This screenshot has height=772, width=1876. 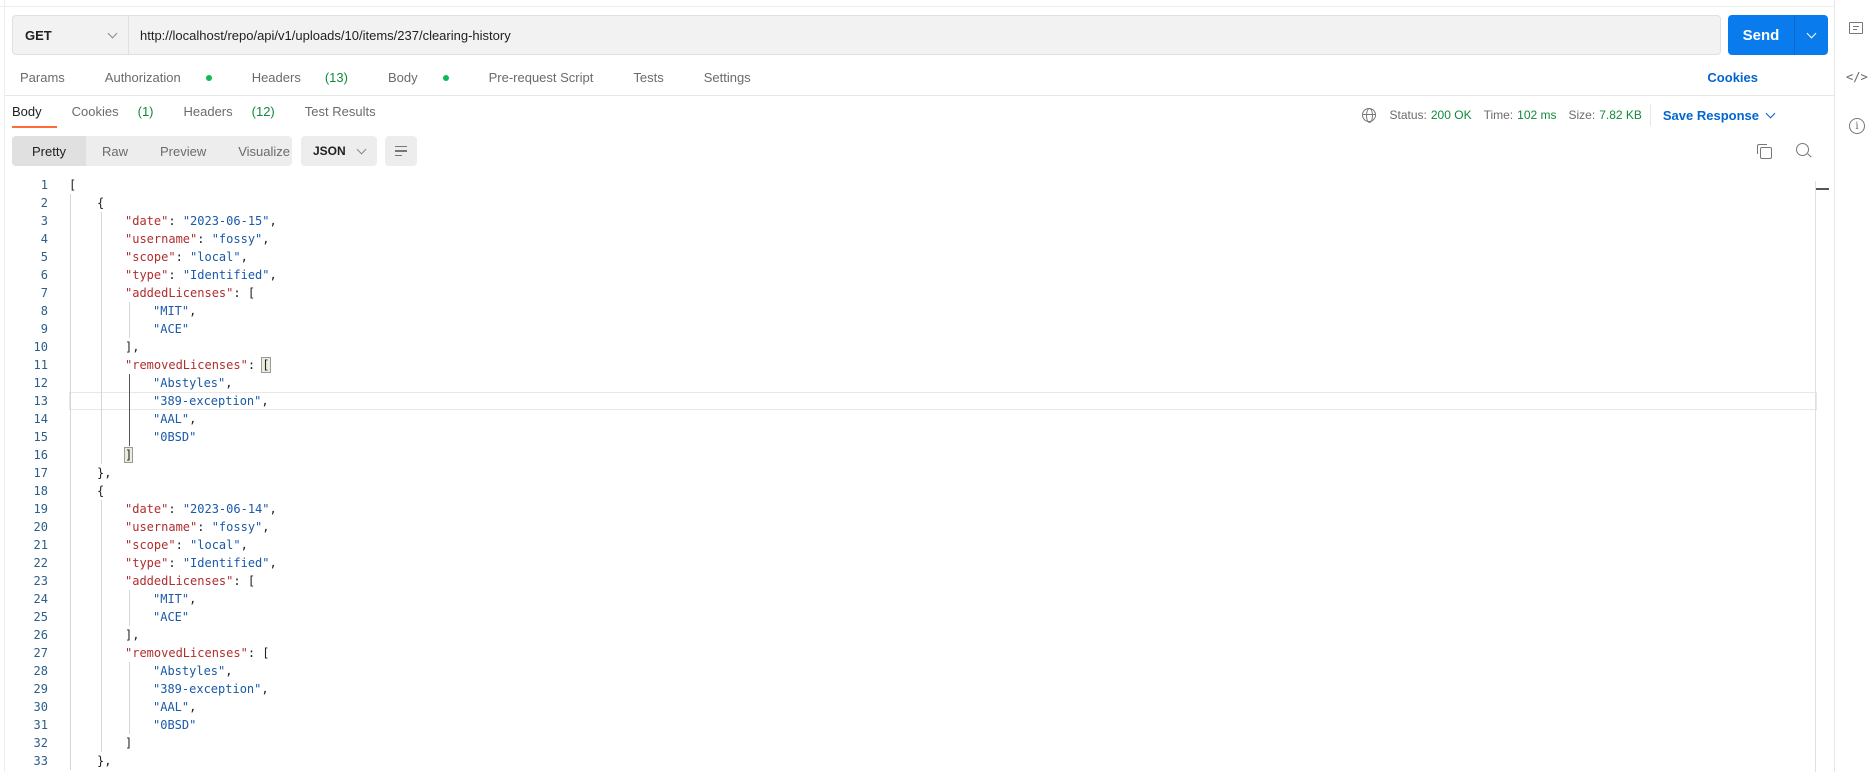 What do you see at coordinates (1822, 476) in the screenshot?
I see `editor-scrollbar` at bounding box center [1822, 476].